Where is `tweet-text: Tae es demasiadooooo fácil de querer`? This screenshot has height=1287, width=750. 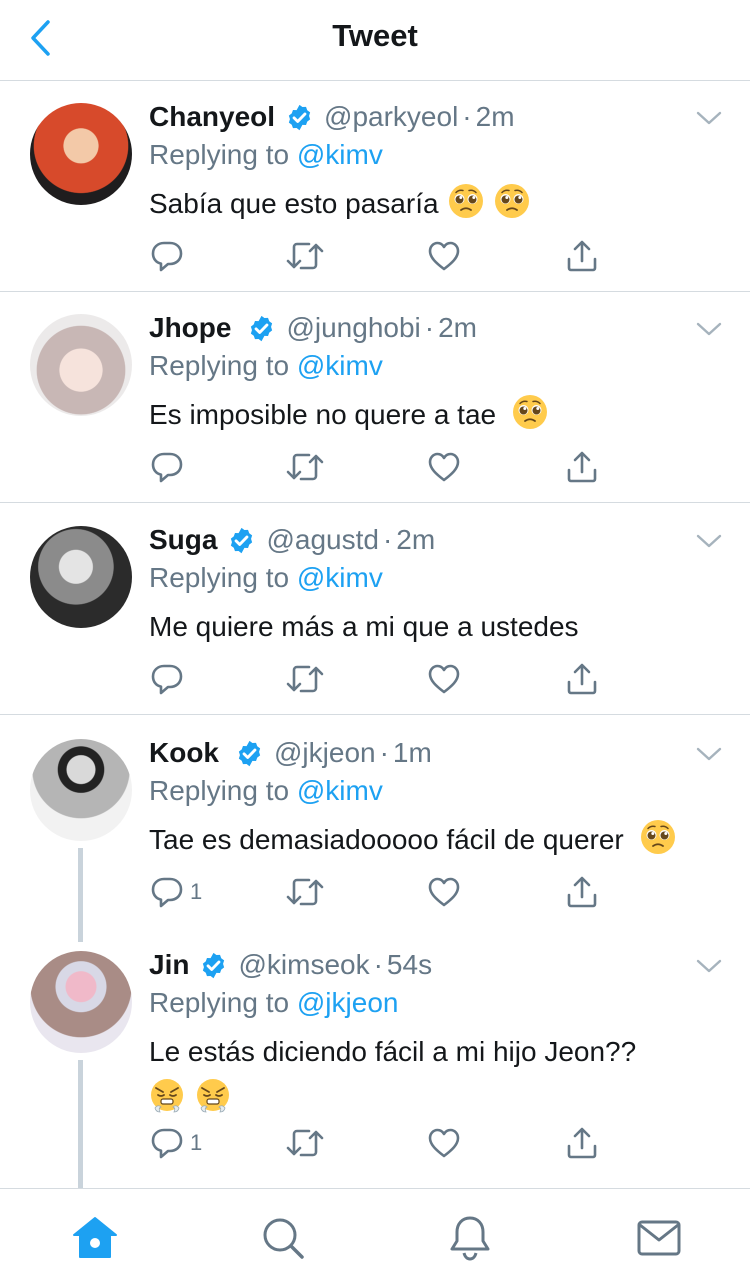 tweet-text: Tae es demasiadooooo fácil de querer is located at coordinates (439, 839).